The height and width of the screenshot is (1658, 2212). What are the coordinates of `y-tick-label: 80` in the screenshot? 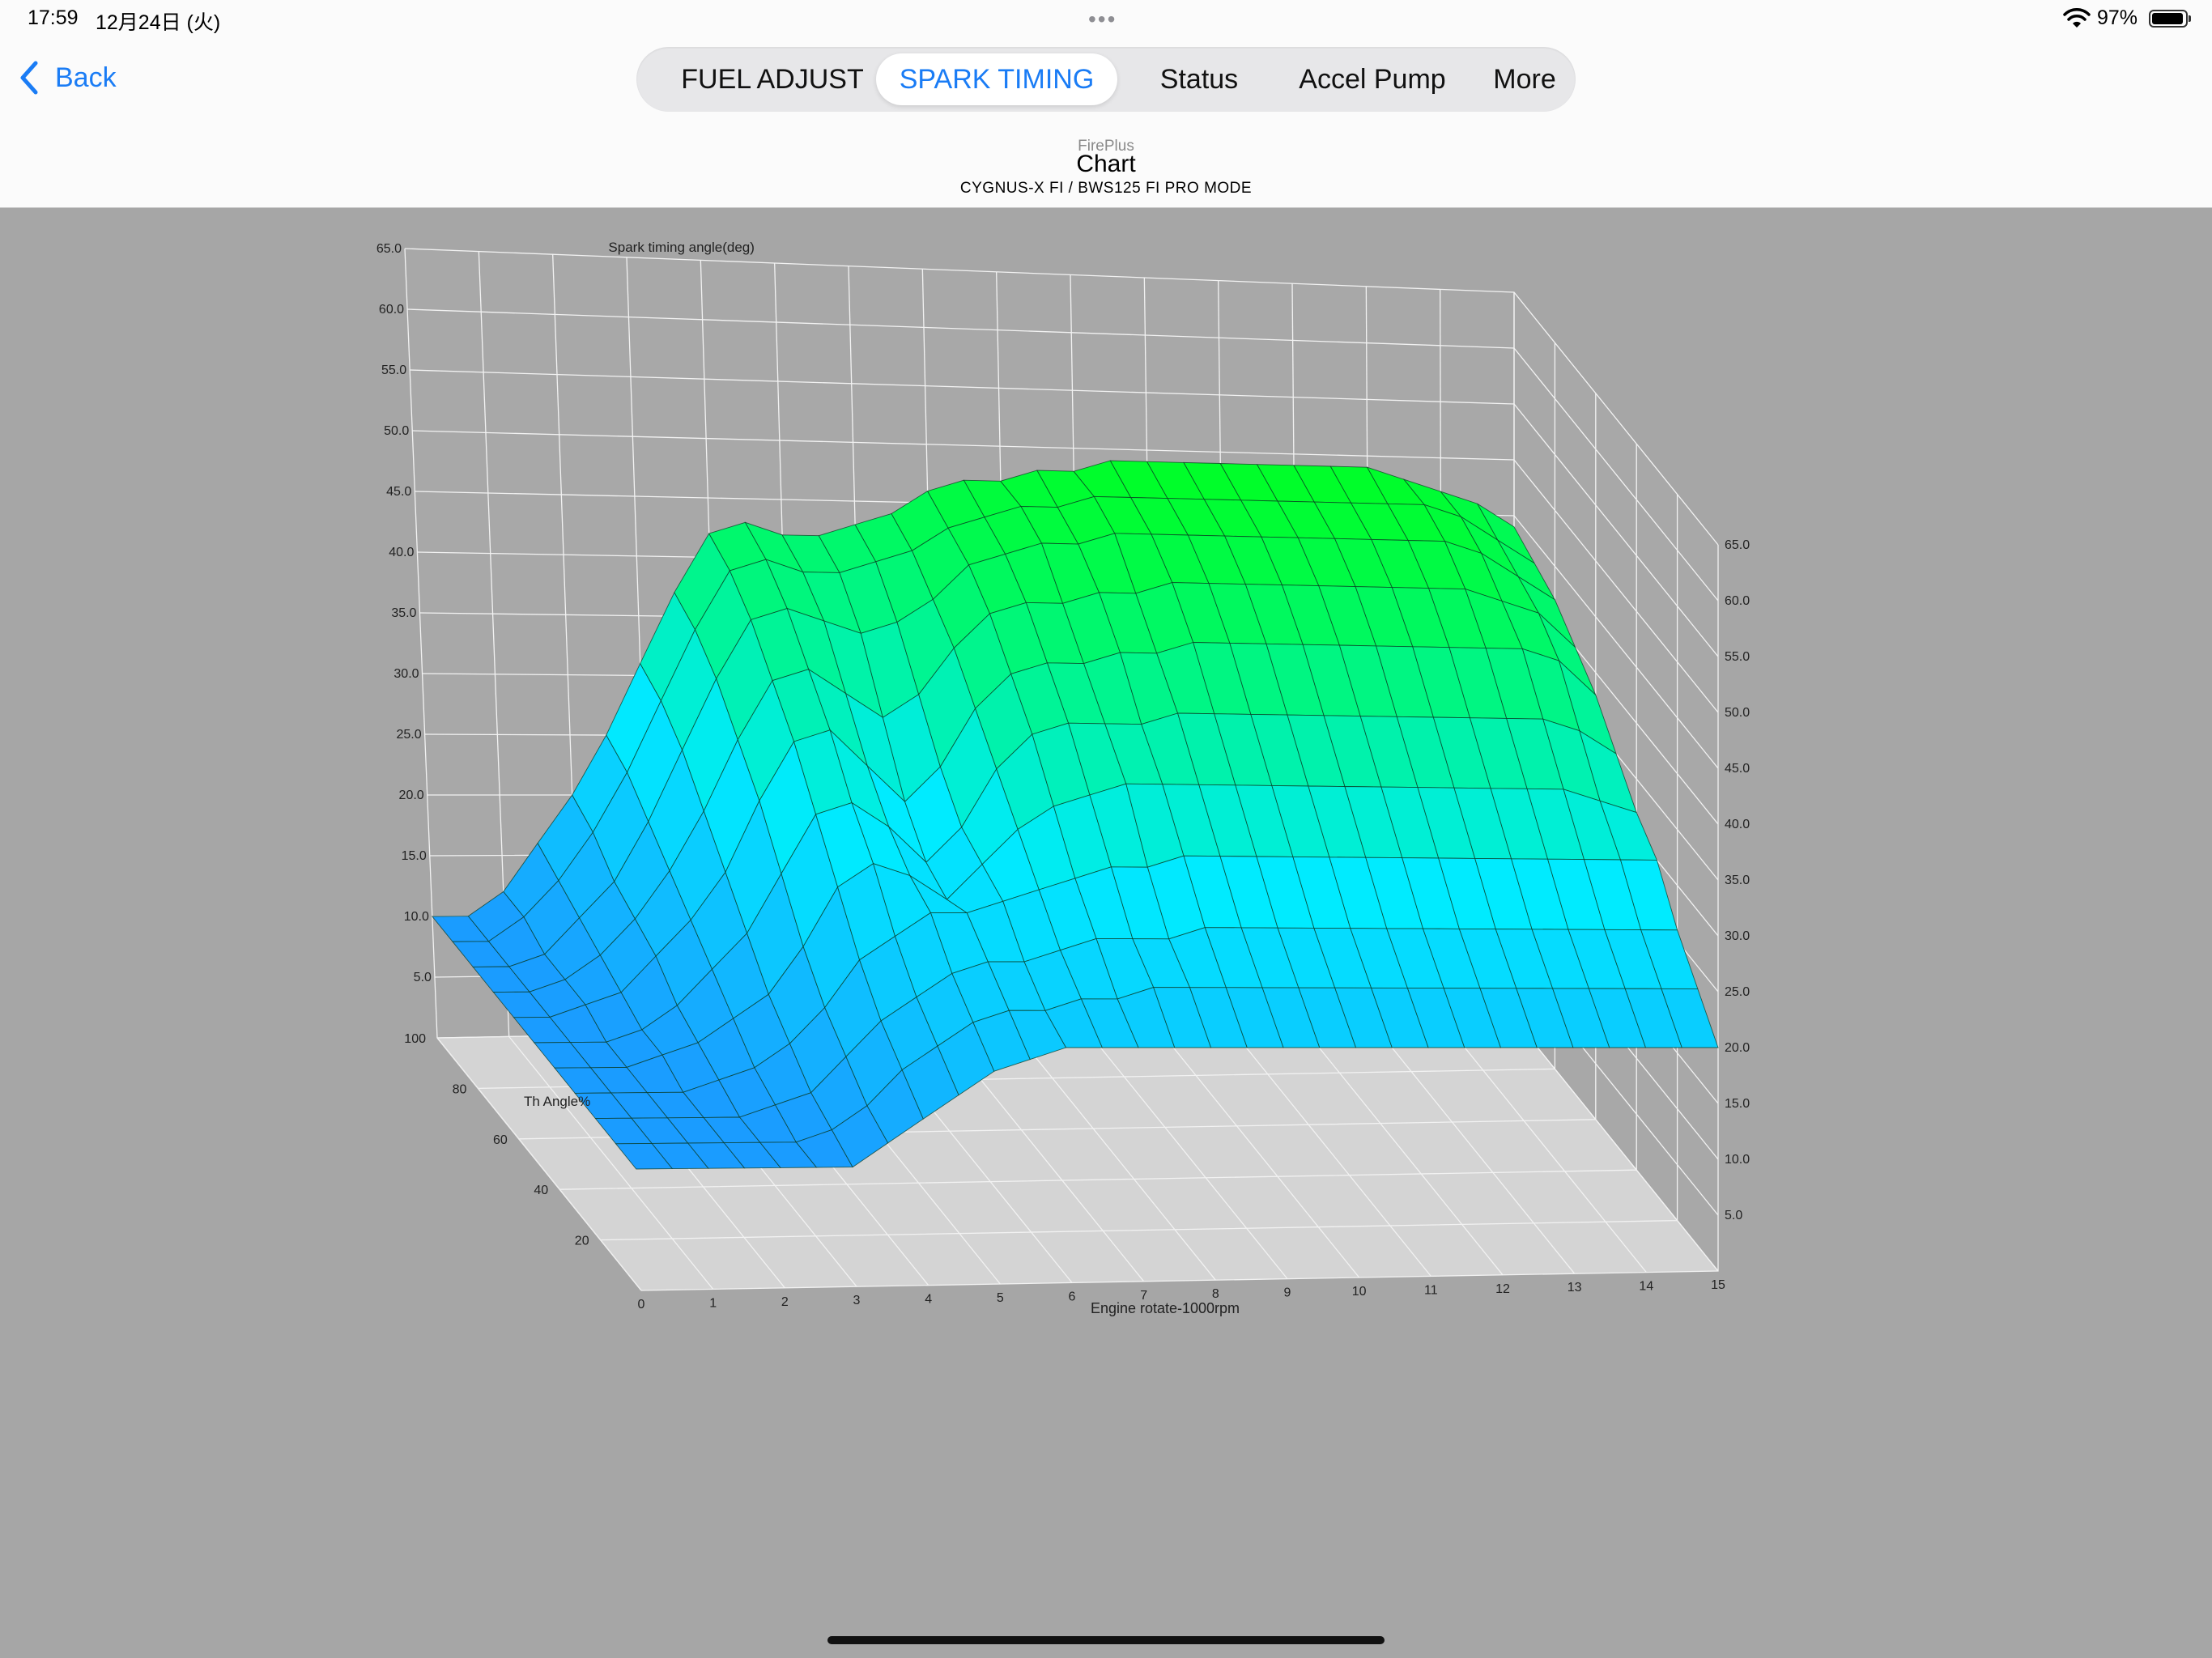 It's located at (460, 1089).